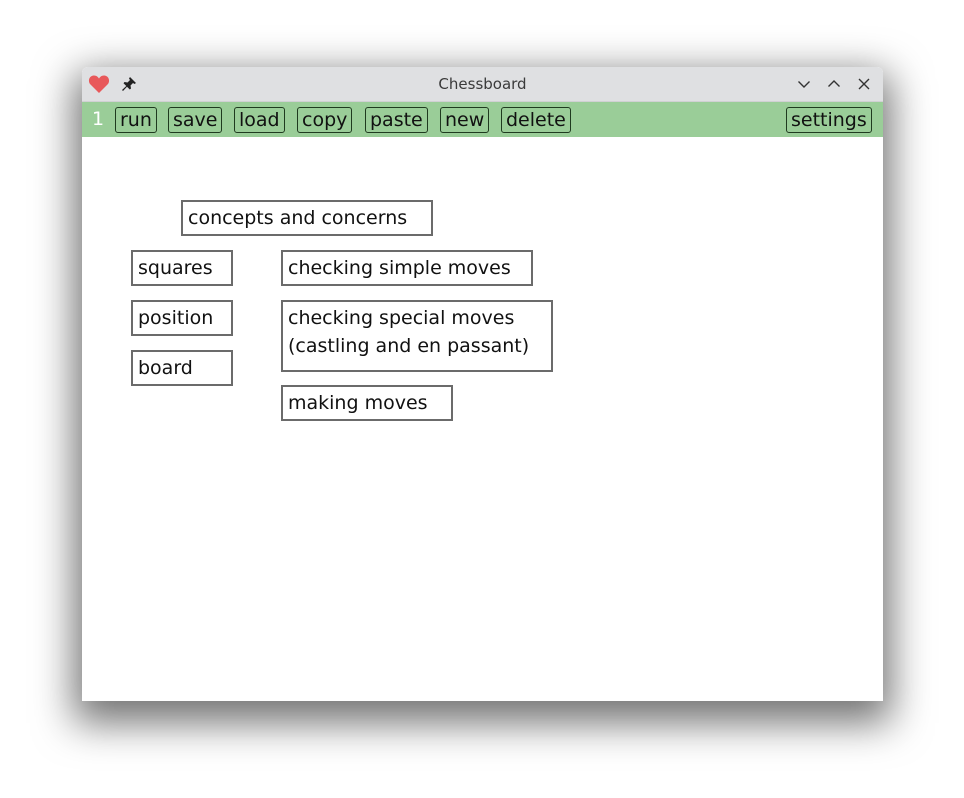  What do you see at coordinates (259, 120) in the screenshot?
I see `load-button: load` at bounding box center [259, 120].